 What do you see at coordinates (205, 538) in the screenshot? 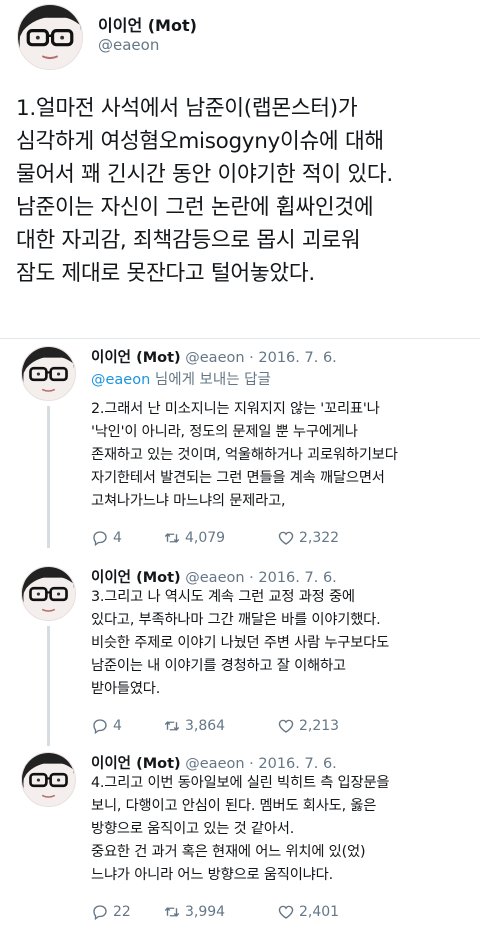
I see `retweet-count: 4,079` at bounding box center [205, 538].